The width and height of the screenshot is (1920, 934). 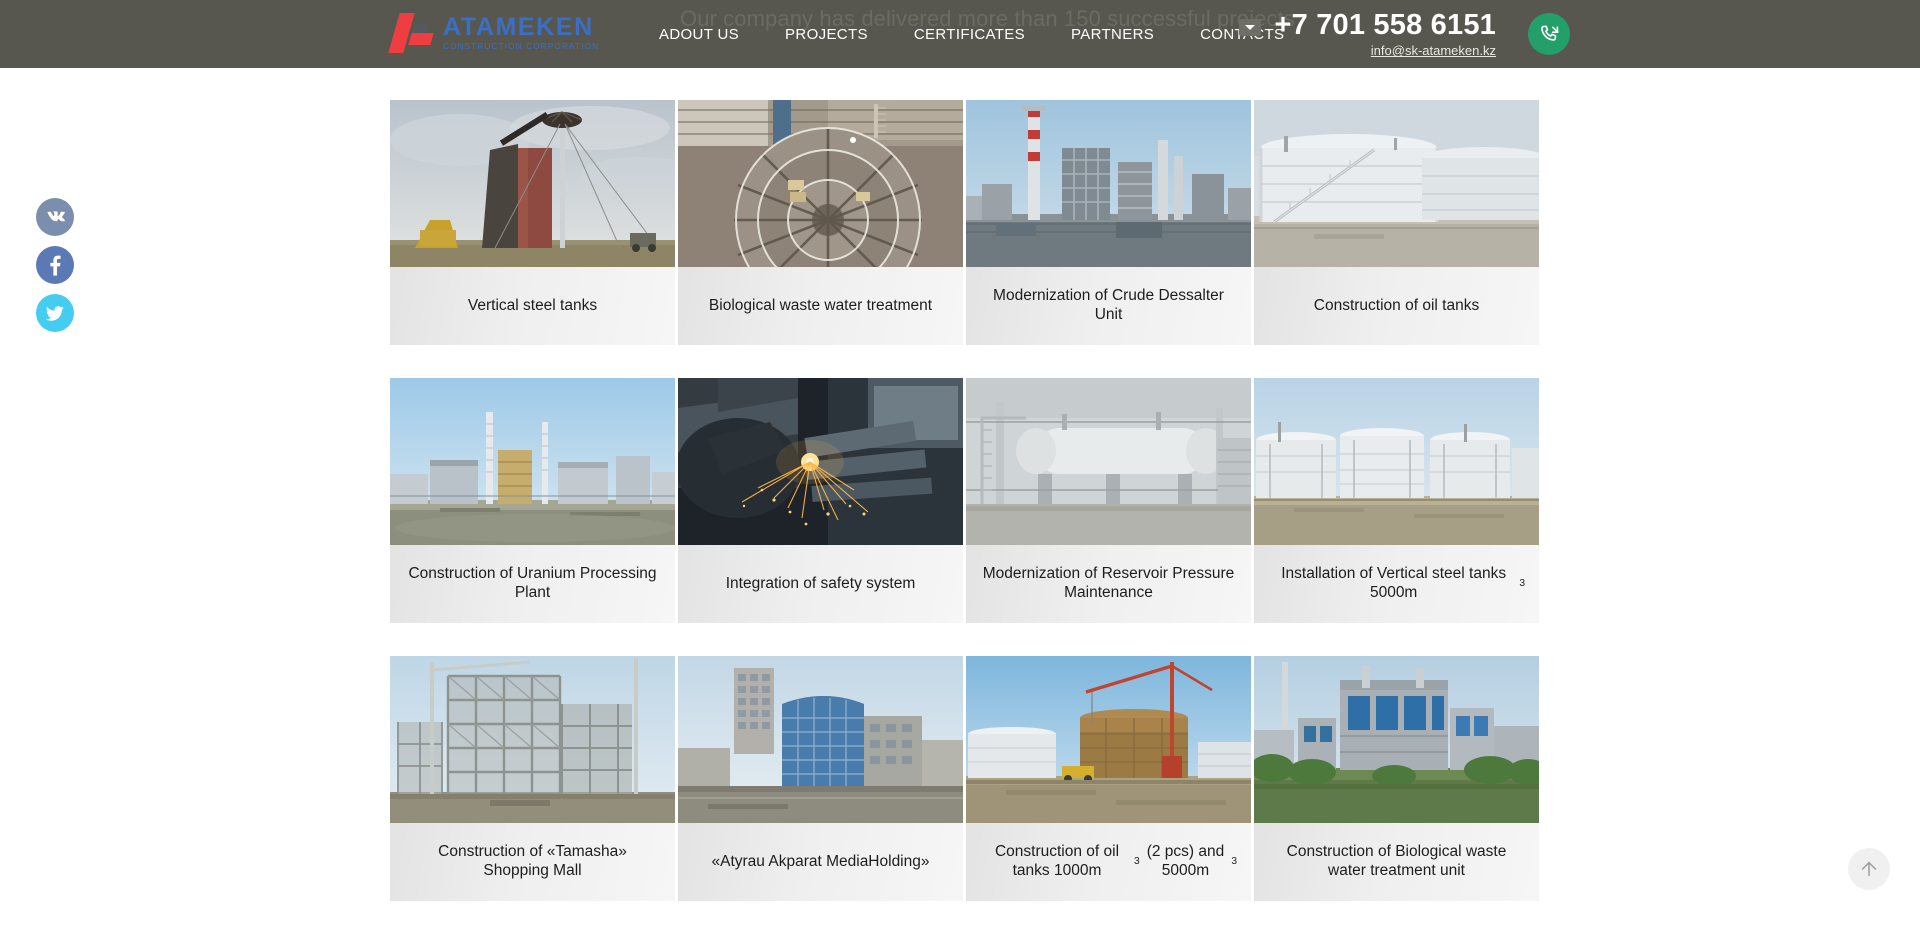 I want to click on vk-icon, so click(x=55, y=217).